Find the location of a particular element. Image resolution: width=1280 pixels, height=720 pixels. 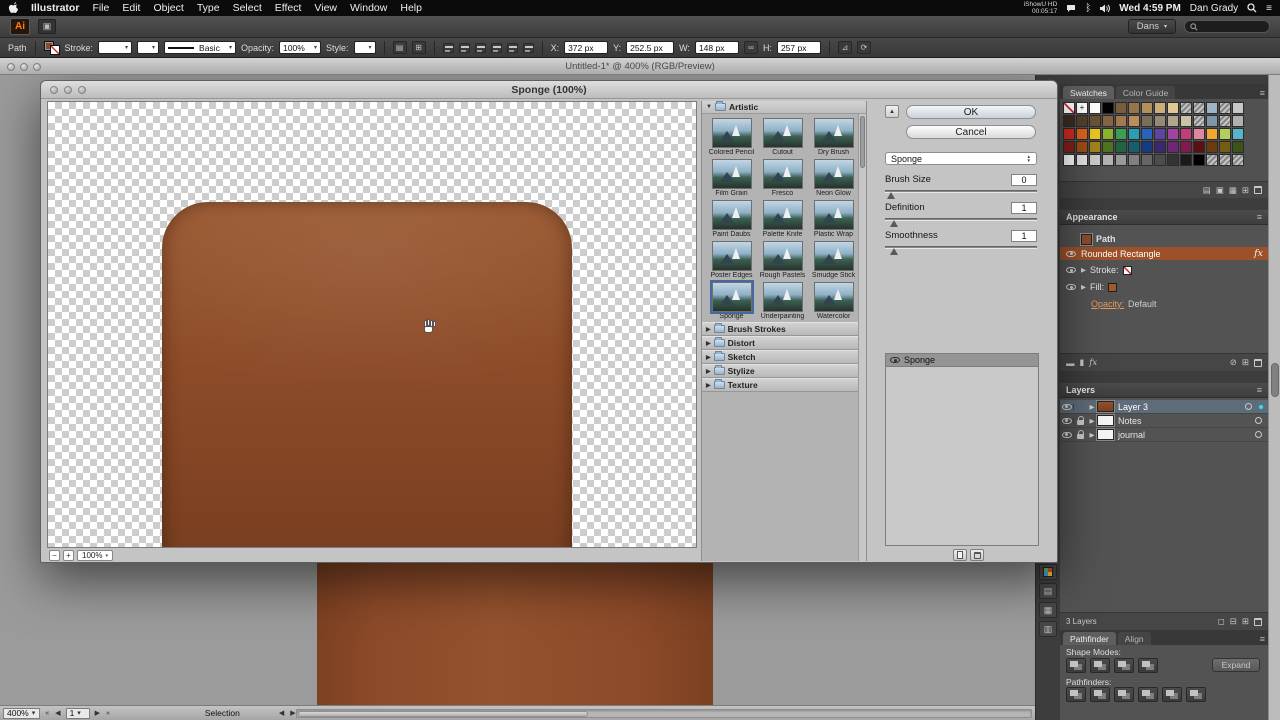

minus-front-button is located at coordinates (1100, 665).